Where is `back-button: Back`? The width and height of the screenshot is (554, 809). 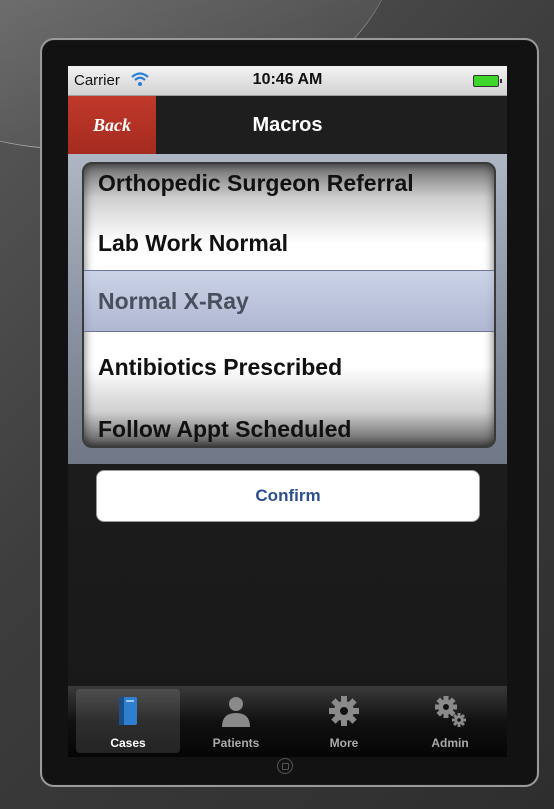 back-button: Back is located at coordinates (112, 125).